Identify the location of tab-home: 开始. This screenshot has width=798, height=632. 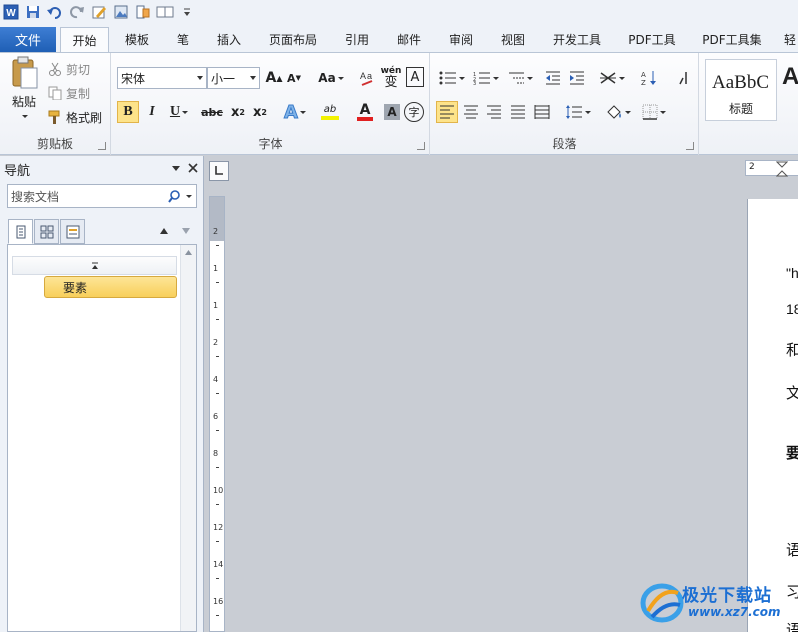
(84, 39).